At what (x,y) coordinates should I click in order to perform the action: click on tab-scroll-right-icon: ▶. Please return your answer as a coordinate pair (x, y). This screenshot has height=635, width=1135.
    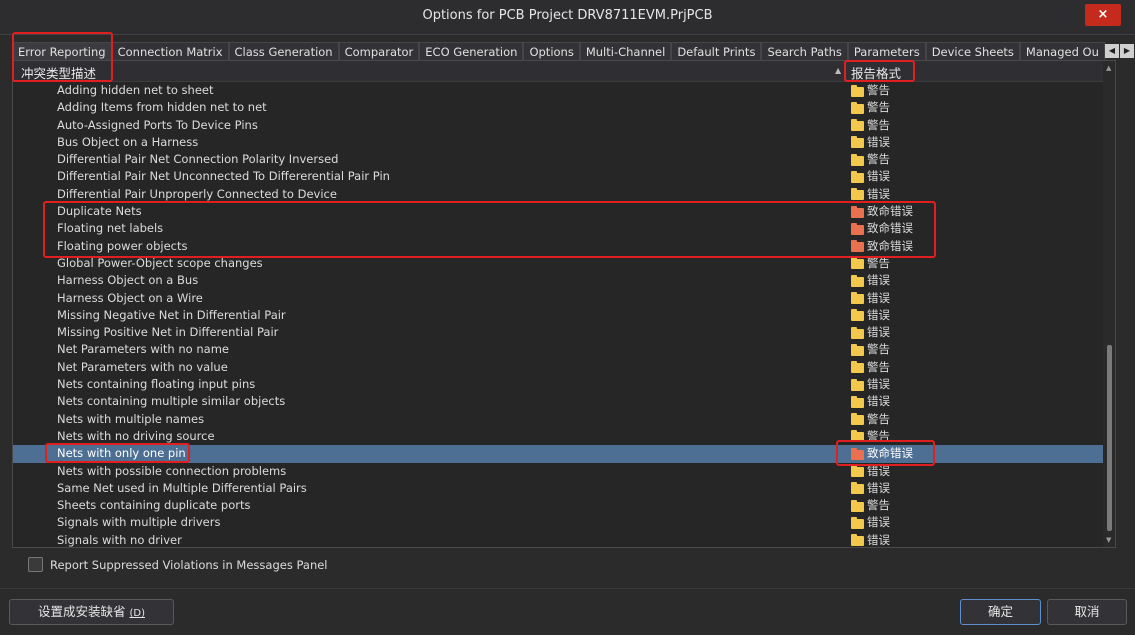
    Looking at the image, I should click on (1126, 51).